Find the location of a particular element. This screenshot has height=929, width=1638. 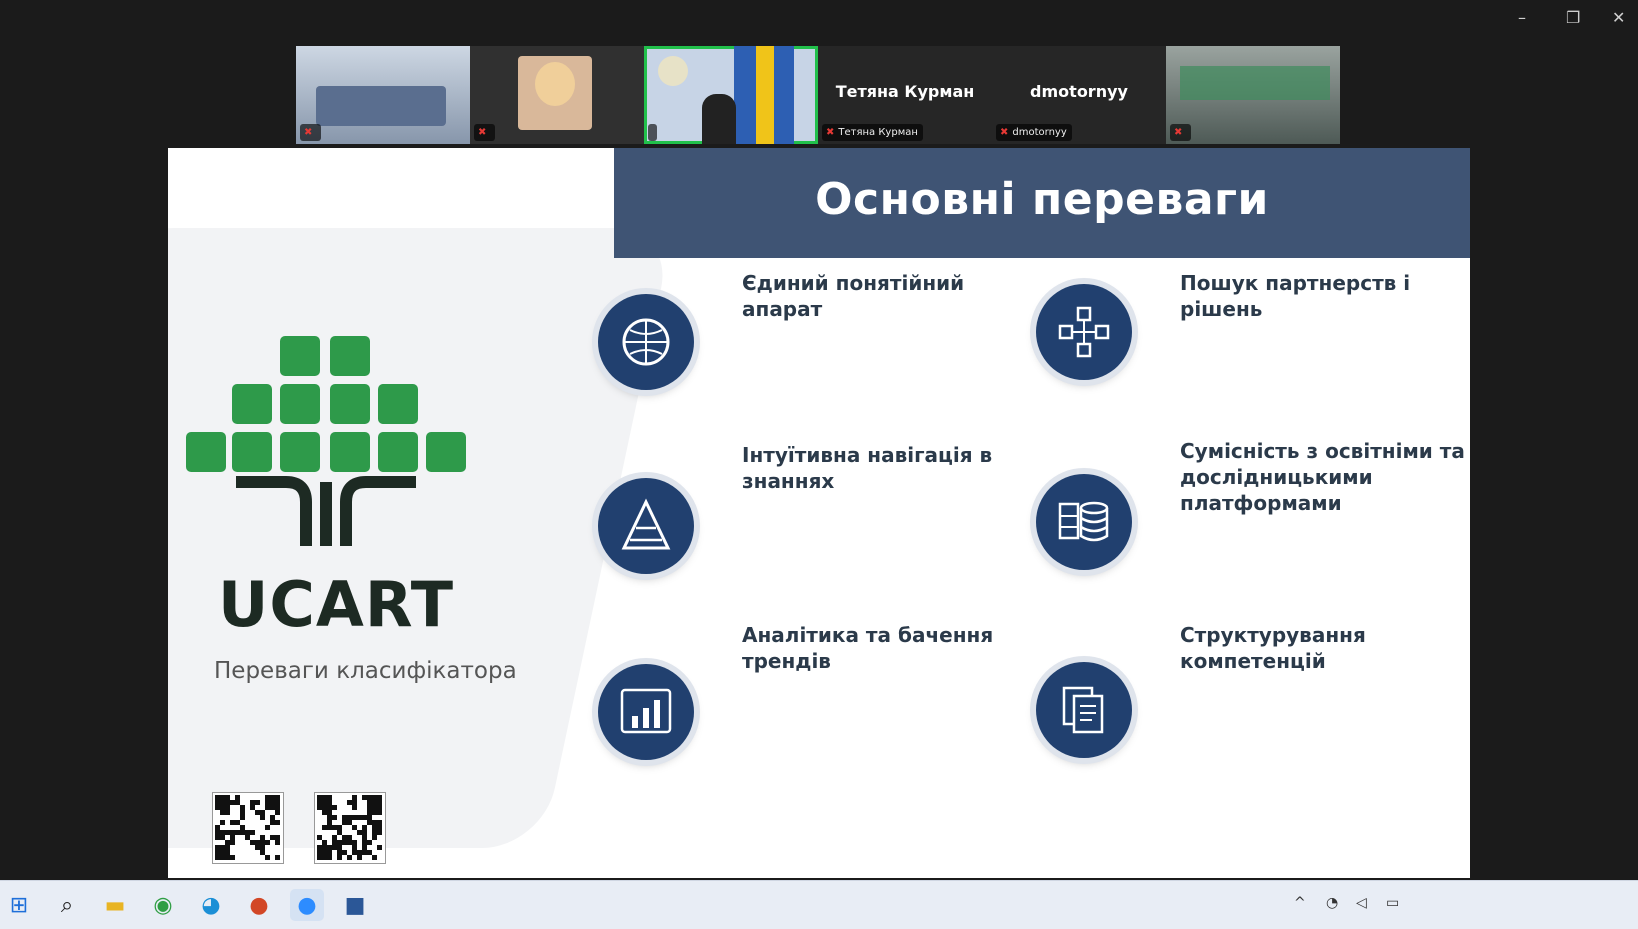

feature-unified-terminology: Єдиний понятійний апарат is located at coordinates (853, 296).